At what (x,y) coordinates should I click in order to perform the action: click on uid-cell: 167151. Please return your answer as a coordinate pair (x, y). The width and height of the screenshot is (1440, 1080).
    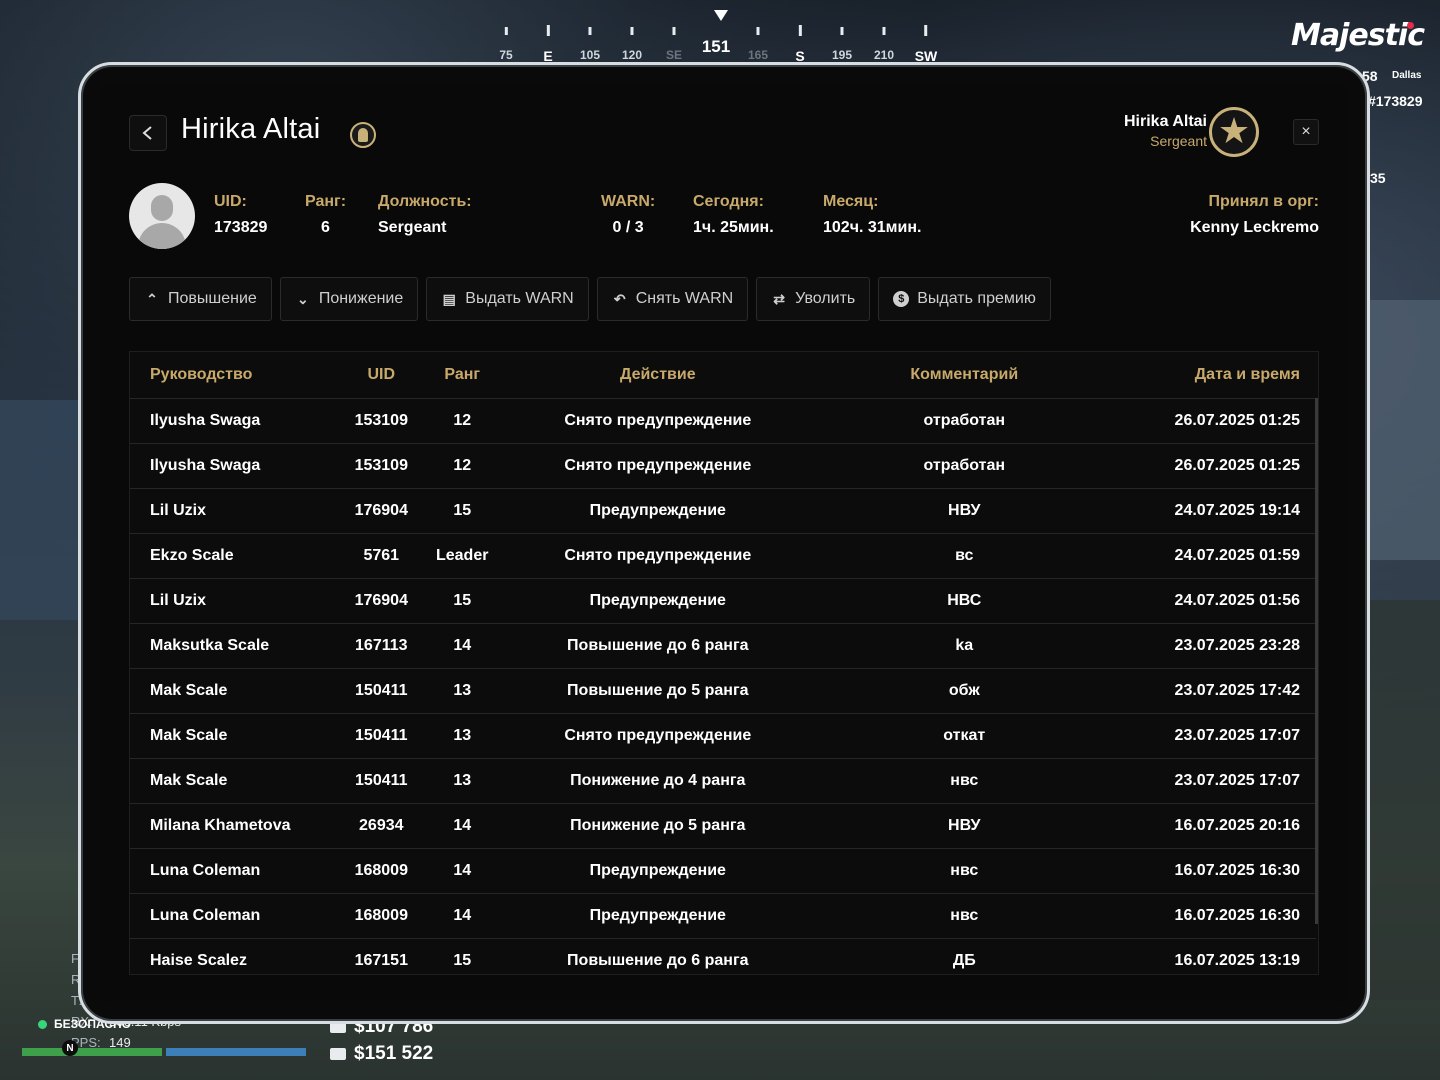
    Looking at the image, I should click on (381, 956).